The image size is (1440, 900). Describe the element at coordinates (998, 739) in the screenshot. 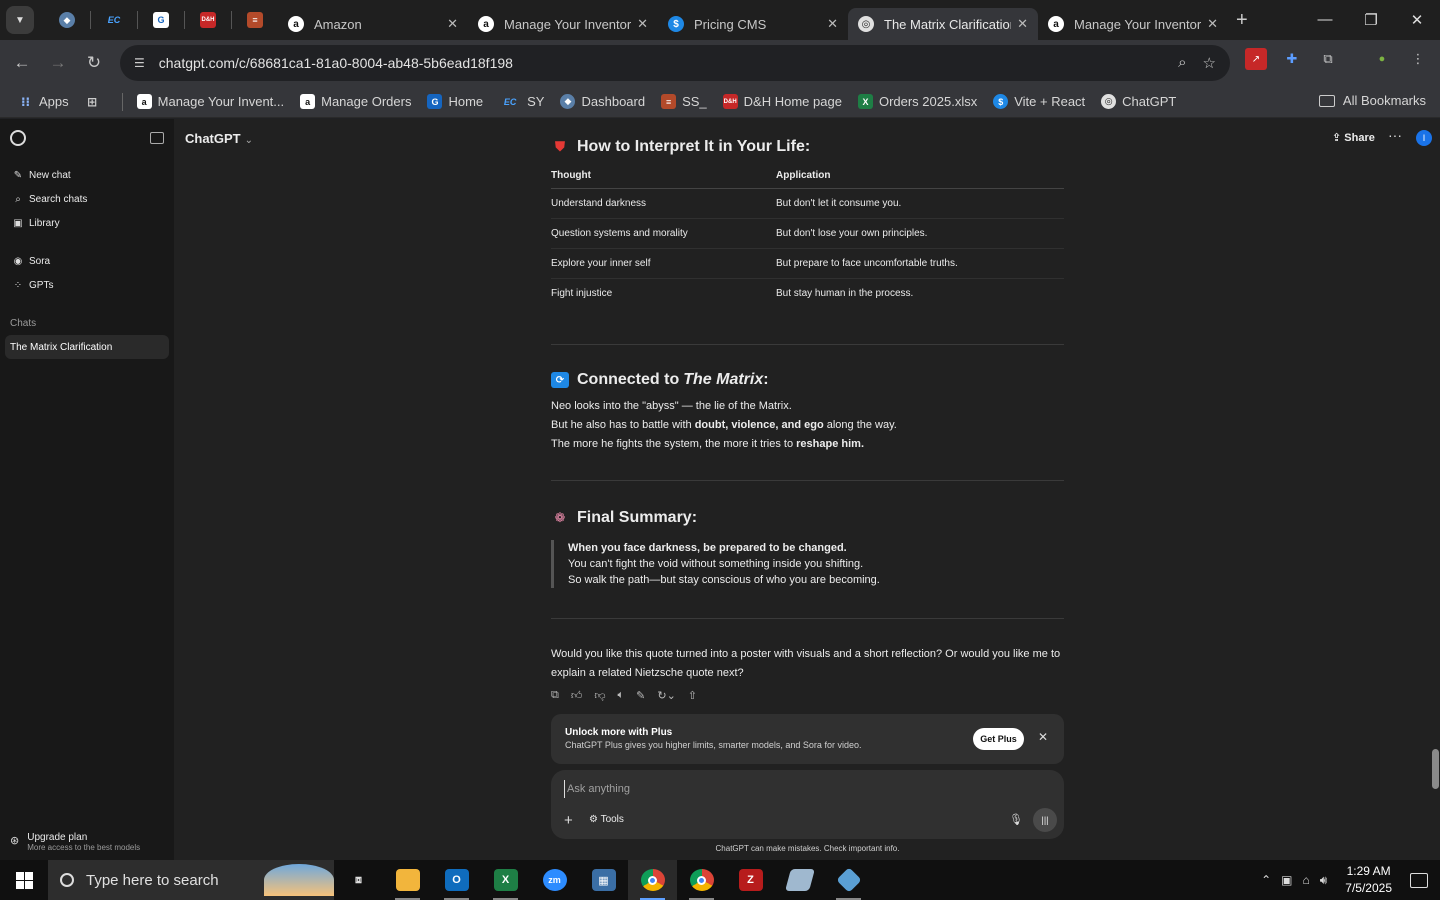

I see `get-plus-button: Get Plus` at that location.